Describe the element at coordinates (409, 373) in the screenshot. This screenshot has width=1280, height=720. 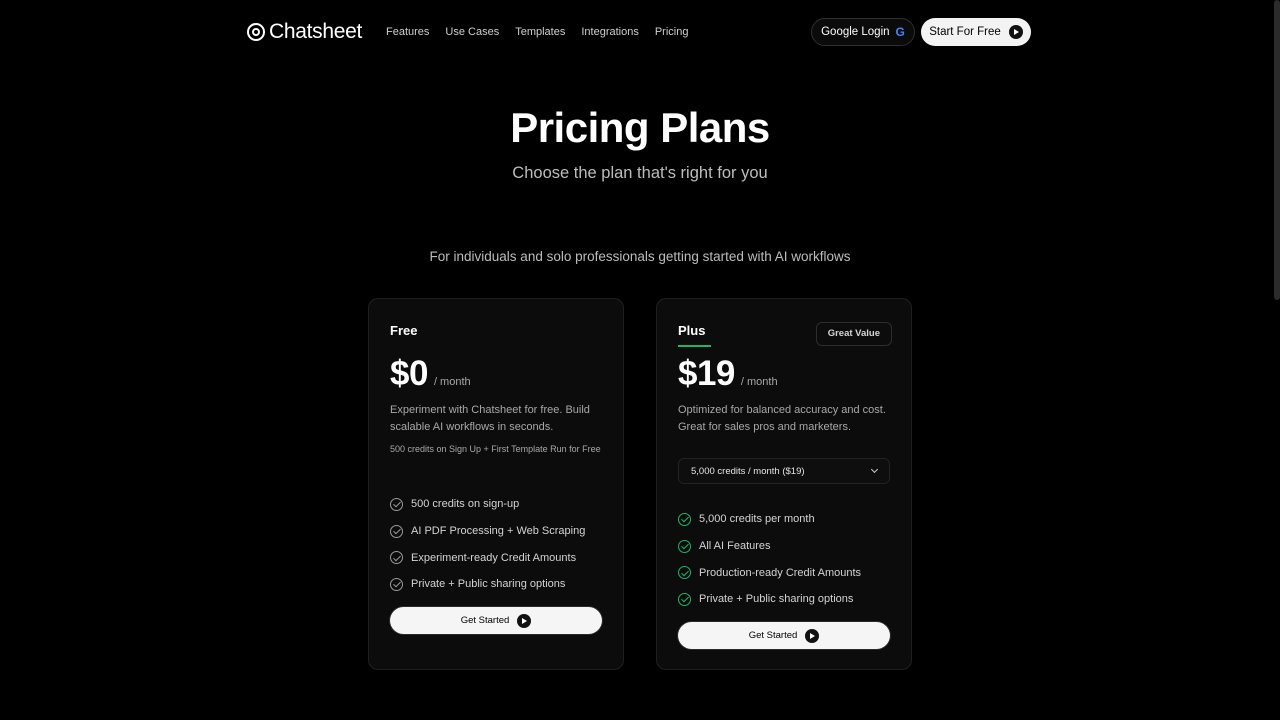
I see `plan-price: $0` at that location.